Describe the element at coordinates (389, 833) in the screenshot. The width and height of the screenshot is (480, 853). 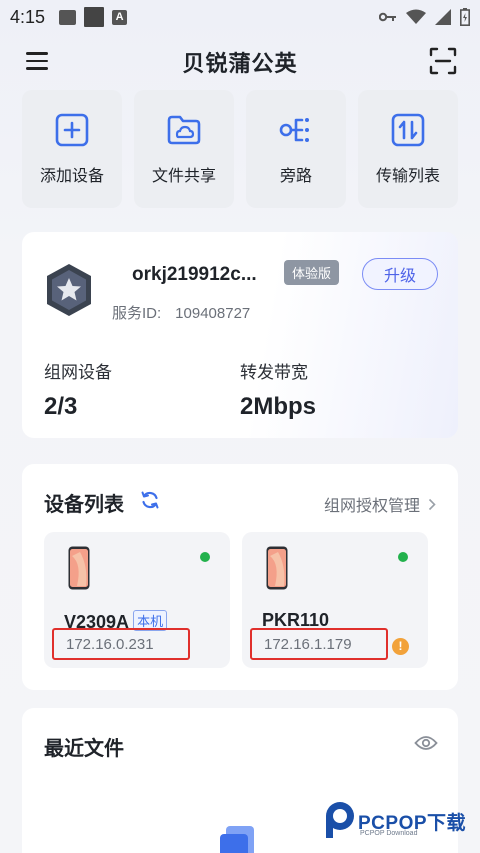
I see `watermark-subtext: PCPOP Download` at that location.